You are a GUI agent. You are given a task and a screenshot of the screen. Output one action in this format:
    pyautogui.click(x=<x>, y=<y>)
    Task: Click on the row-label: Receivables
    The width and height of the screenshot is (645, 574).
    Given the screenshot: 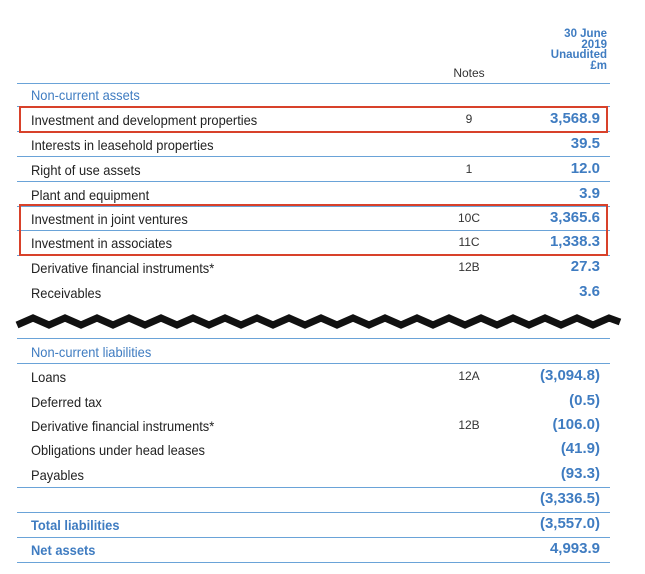 What is the action you would take?
    pyautogui.click(x=66, y=293)
    